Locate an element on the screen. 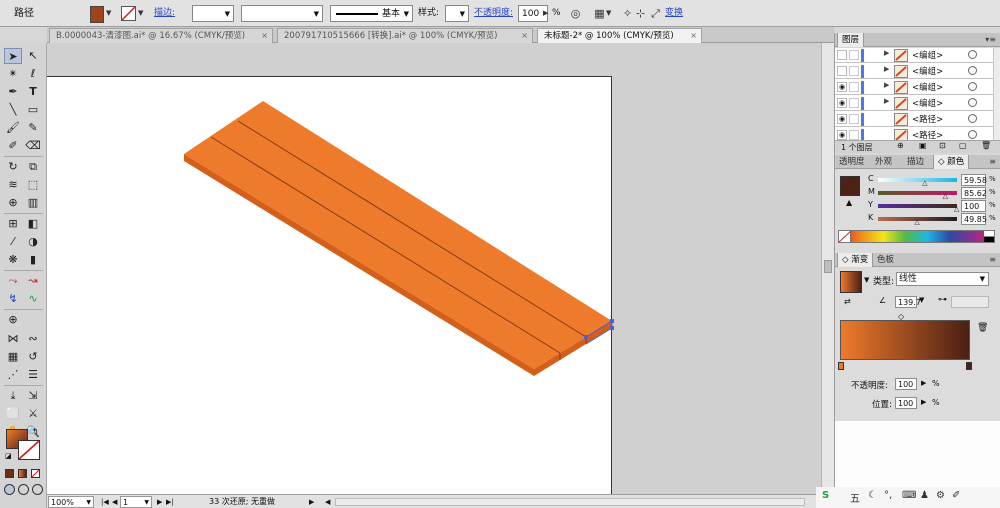 The image size is (1000, 508). channel-value-field: 49.85 is located at coordinates (974, 219).